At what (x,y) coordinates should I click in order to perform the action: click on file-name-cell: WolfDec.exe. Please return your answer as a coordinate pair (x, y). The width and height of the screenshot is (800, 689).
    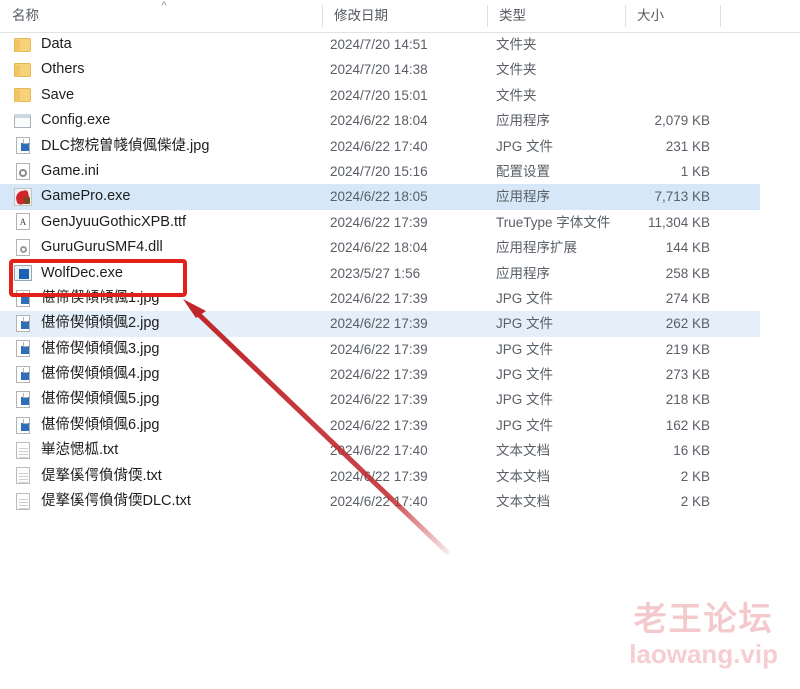
    Looking at the image, I should click on (68, 273).